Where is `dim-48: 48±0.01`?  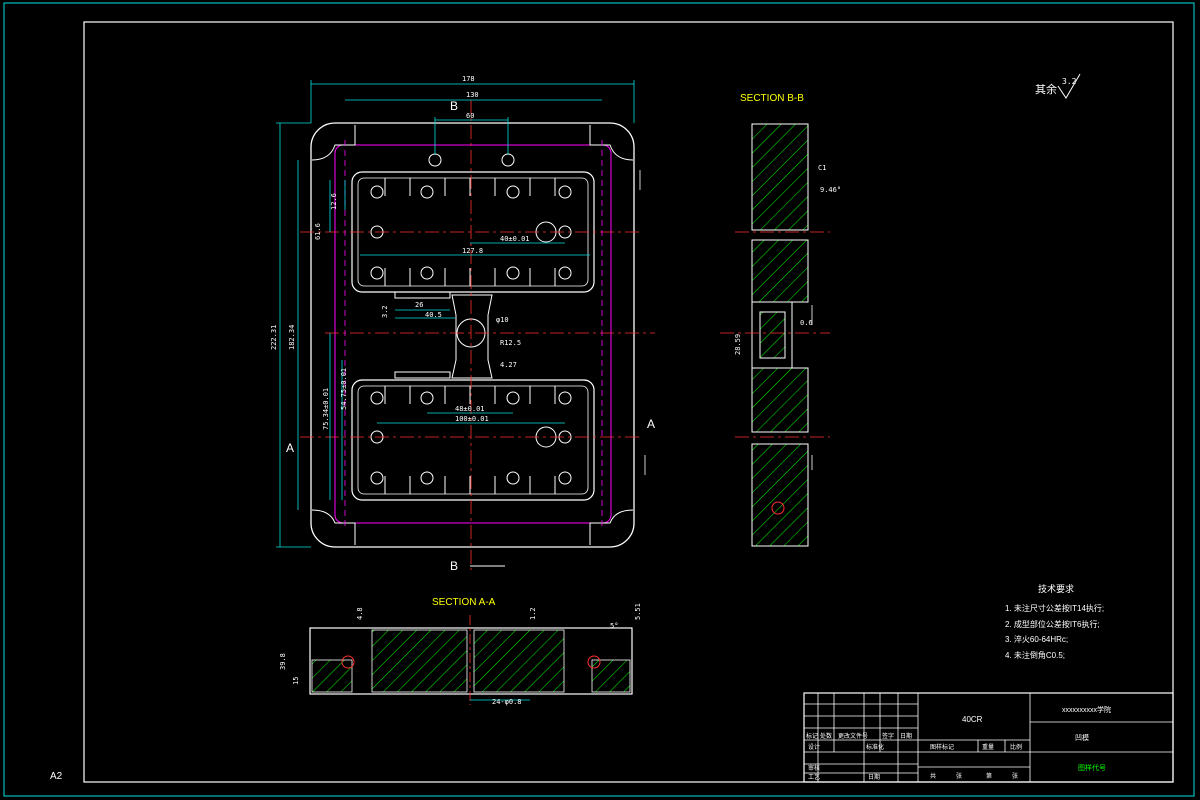
dim-48: 48±0.01 is located at coordinates (470, 409).